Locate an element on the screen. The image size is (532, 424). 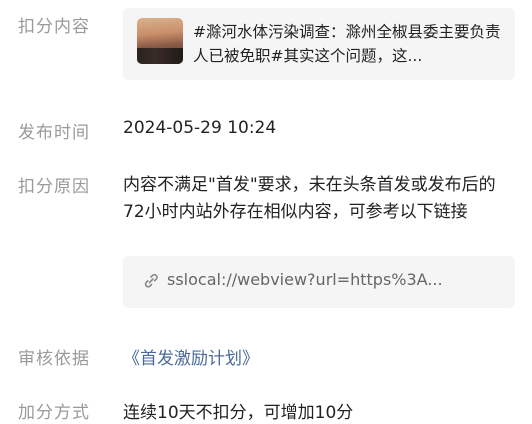
publish-time-value: 2024-05-29 10:24 is located at coordinates (200, 128).